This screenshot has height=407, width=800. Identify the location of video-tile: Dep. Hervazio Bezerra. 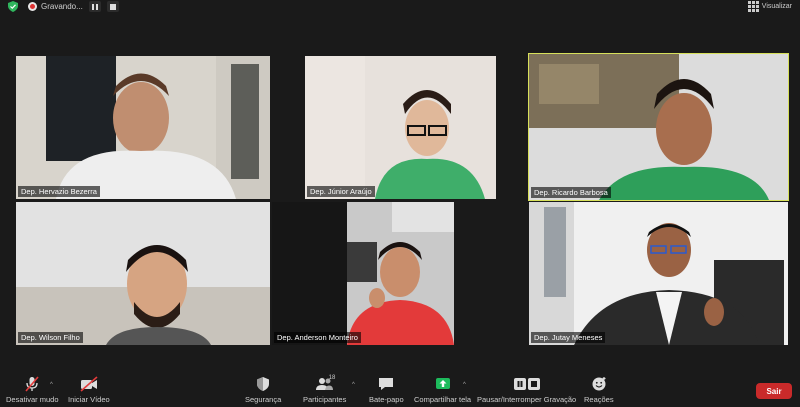
(143, 127).